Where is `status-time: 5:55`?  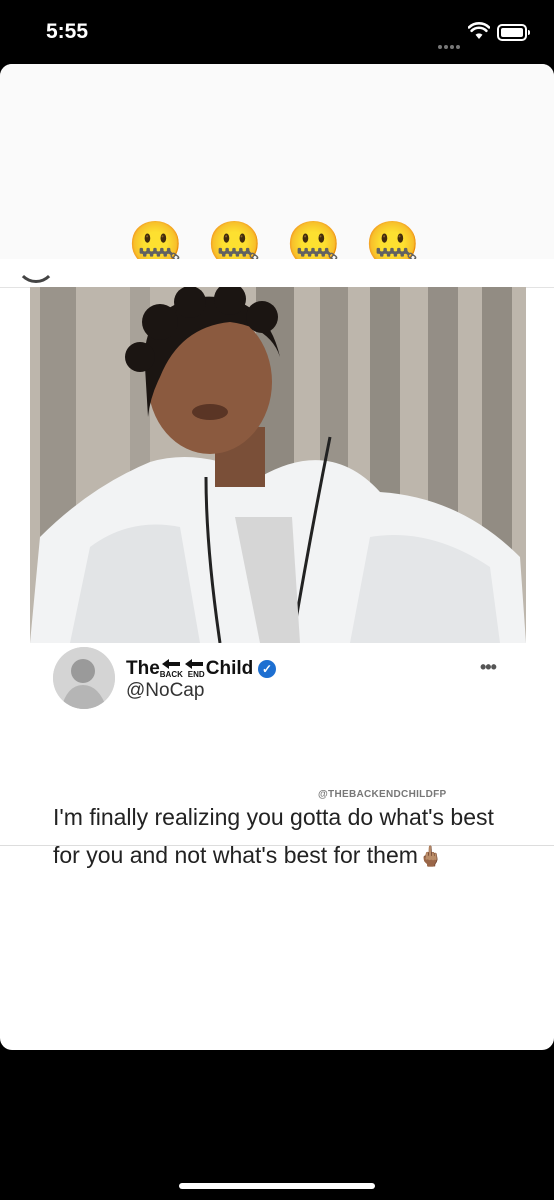
status-time: 5:55 is located at coordinates (67, 31).